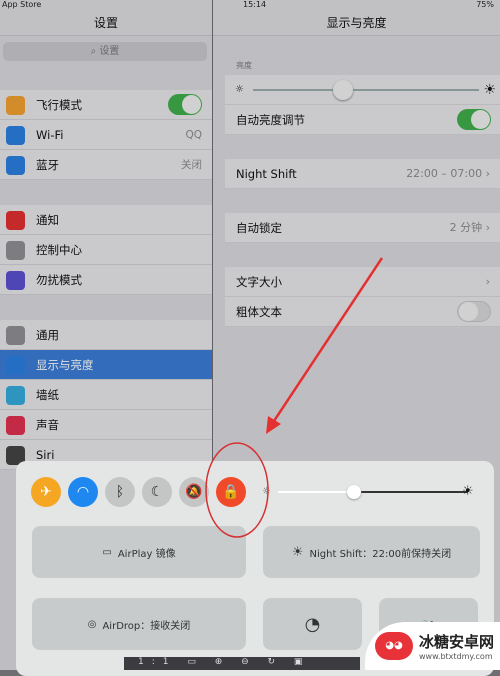 This screenshot has width=500, height=676. Describe the element at coordinates (457, 642) in the screenshot. I see `watermark-name: 冰糖安卓网` at that location.